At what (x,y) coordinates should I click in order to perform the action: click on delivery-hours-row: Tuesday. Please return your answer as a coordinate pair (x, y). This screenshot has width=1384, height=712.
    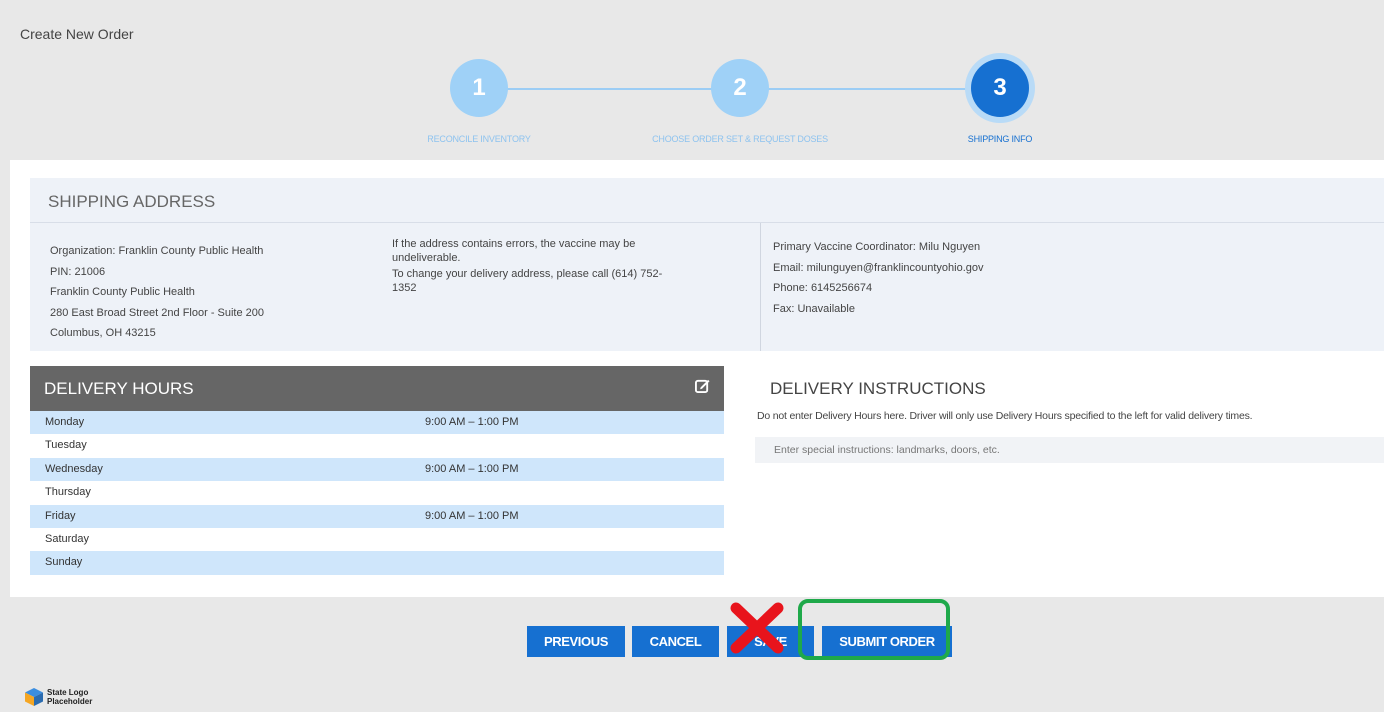
    Looking at the image, I should click on (377, 445).